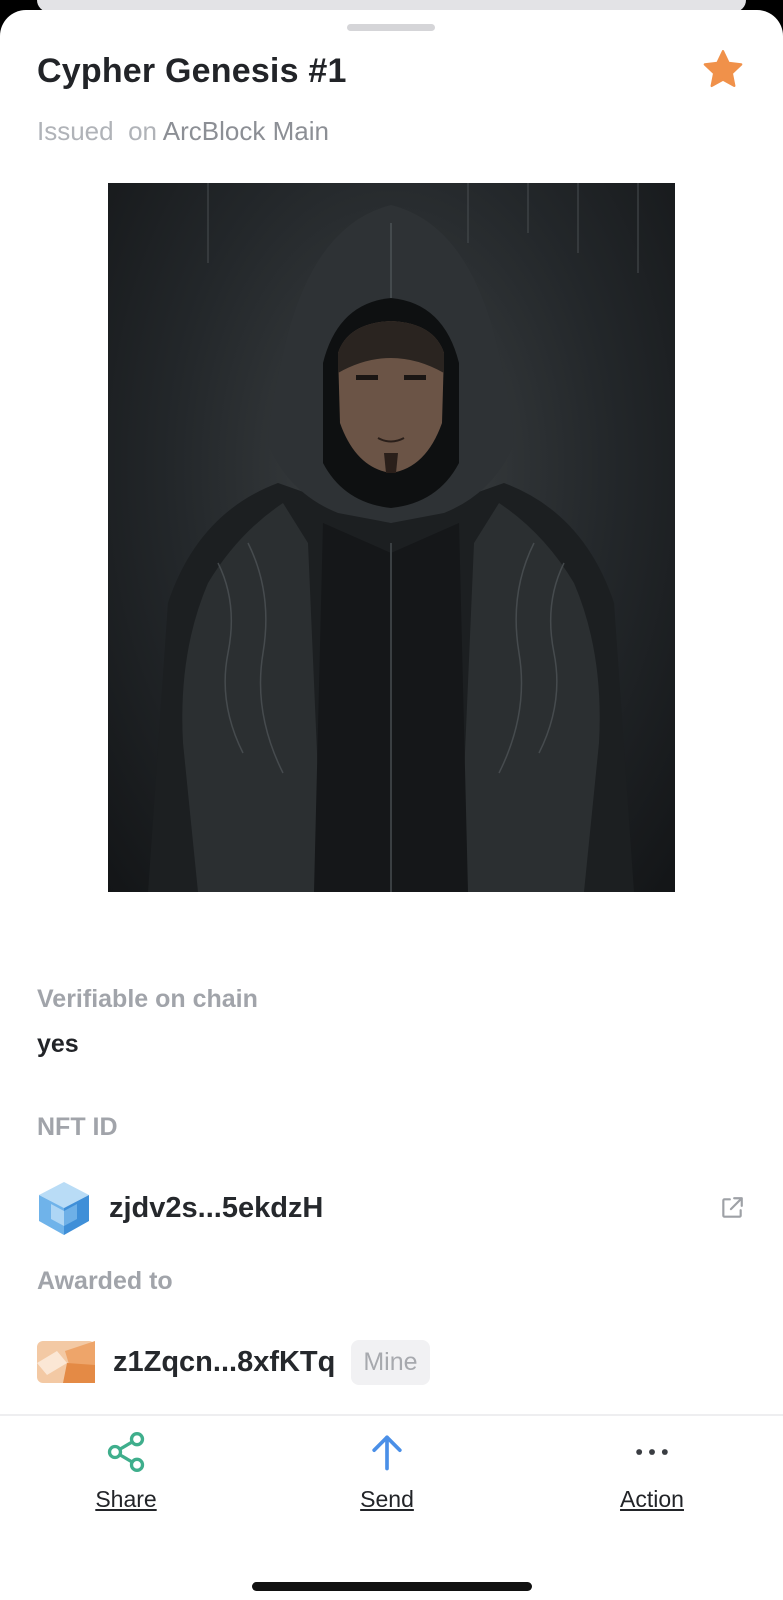 Image resolution: width=783 pixels, height=1600 pixels. Describe the element at coordinates (147, 999) in the screenshot. I see `verifiable-label: Verifiable on chain` at that location.